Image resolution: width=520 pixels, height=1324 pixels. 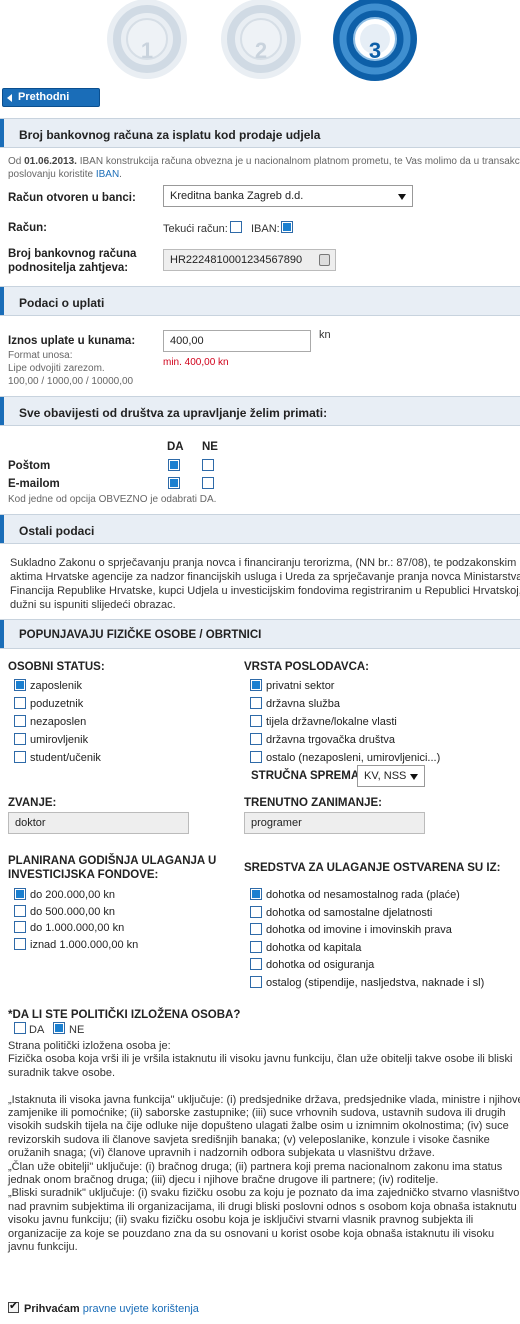 What do you see at coordinates (72, 341) in the screenshot?
I see `amount-label: Iznos uplate u kunama:` at bounding box center [72, 341].